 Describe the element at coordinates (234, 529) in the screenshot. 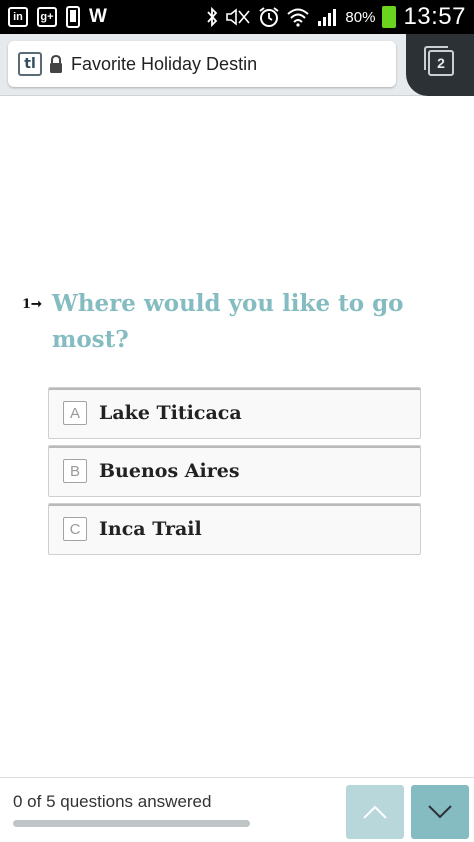

I see `choice-c: C Inca Trail` at that location.